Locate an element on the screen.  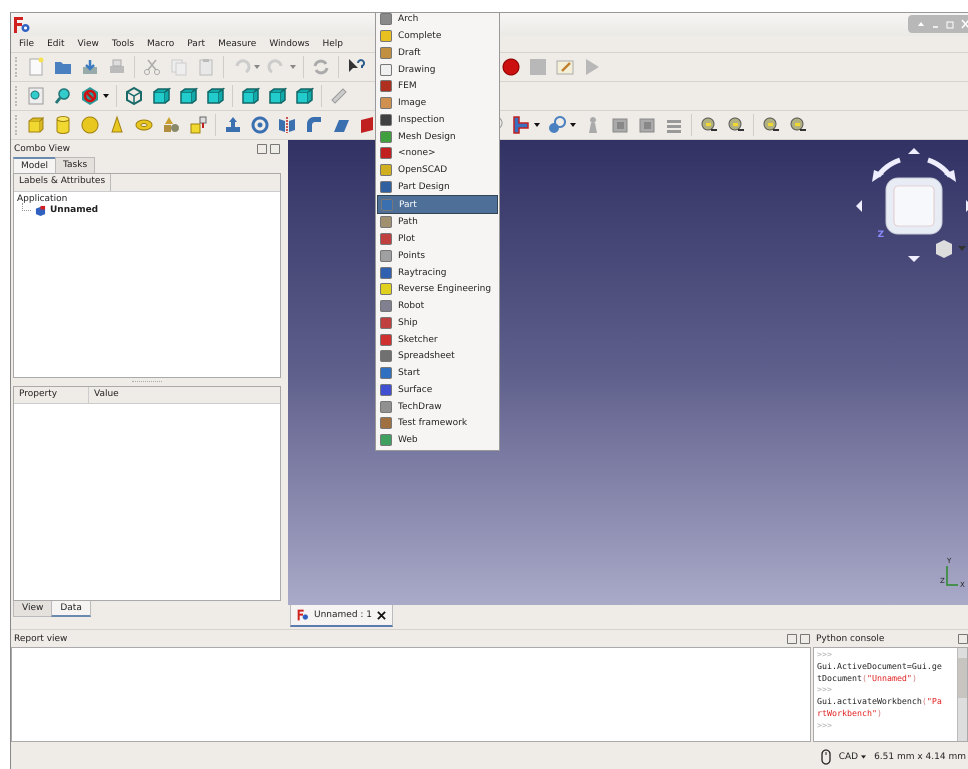
workbench-menu-item: Points is located at coordinates (437, 256).